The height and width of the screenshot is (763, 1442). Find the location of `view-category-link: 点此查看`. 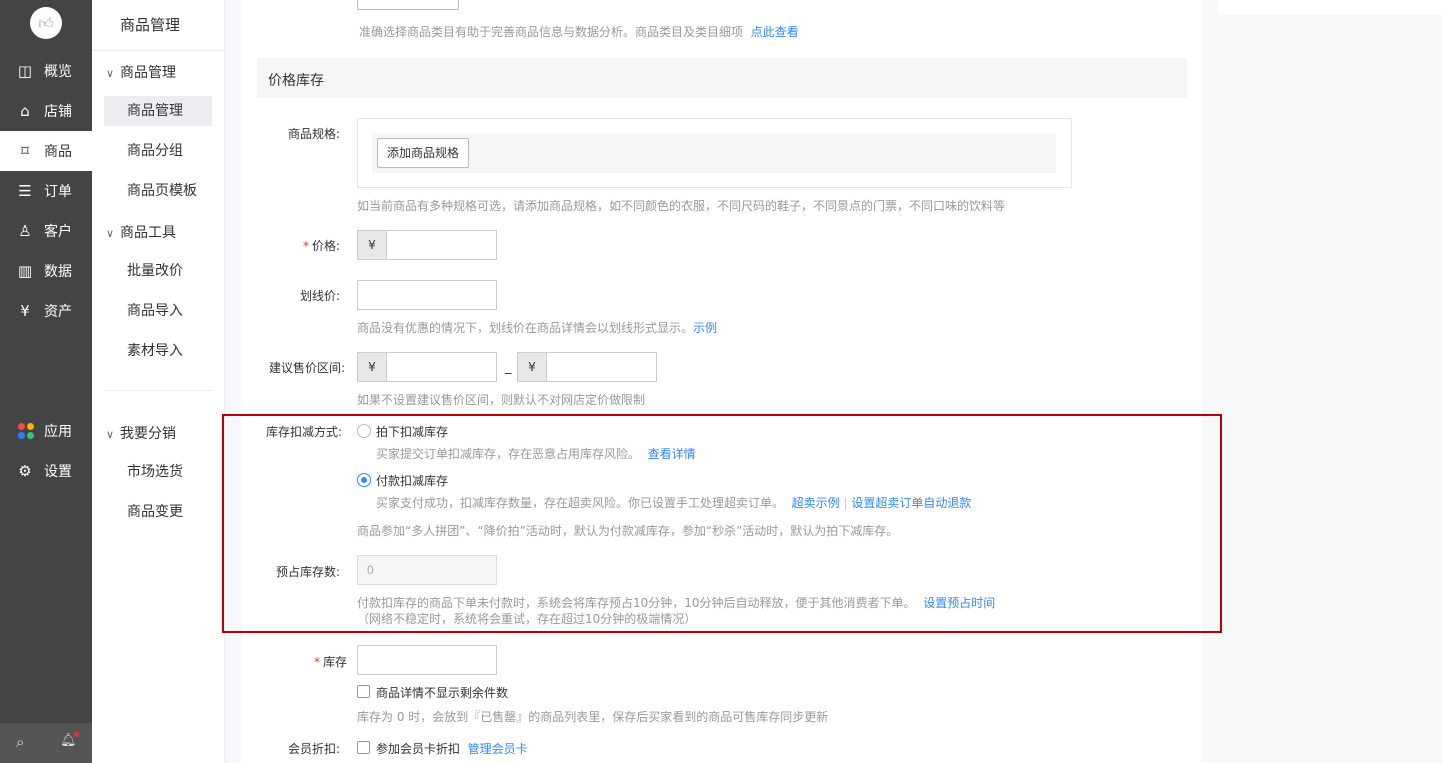

view-category-link: 点此查看 is located at coordinates (775, 32).